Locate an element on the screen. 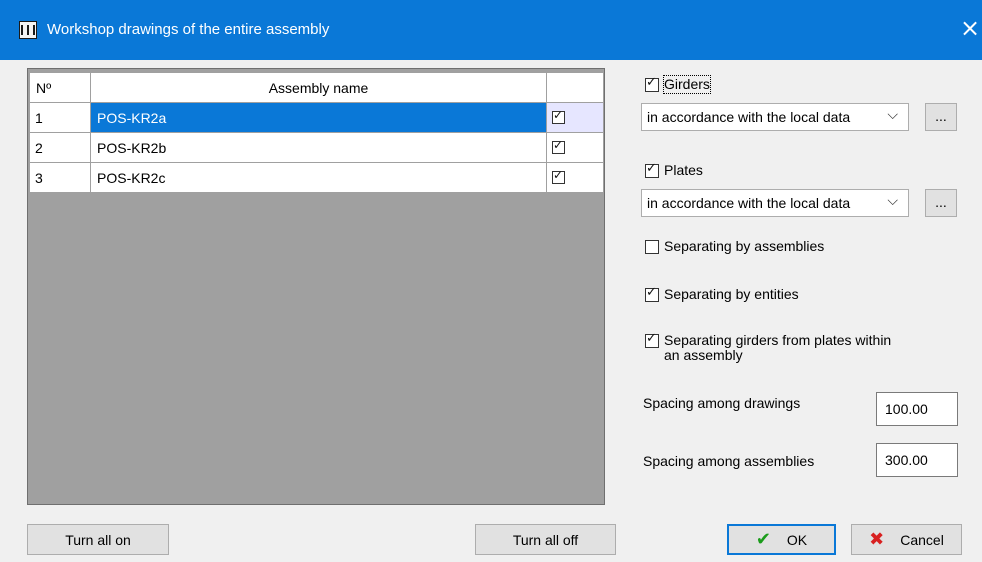  table-header-row: Nº Assembly name is located at coordinates (316, 87).